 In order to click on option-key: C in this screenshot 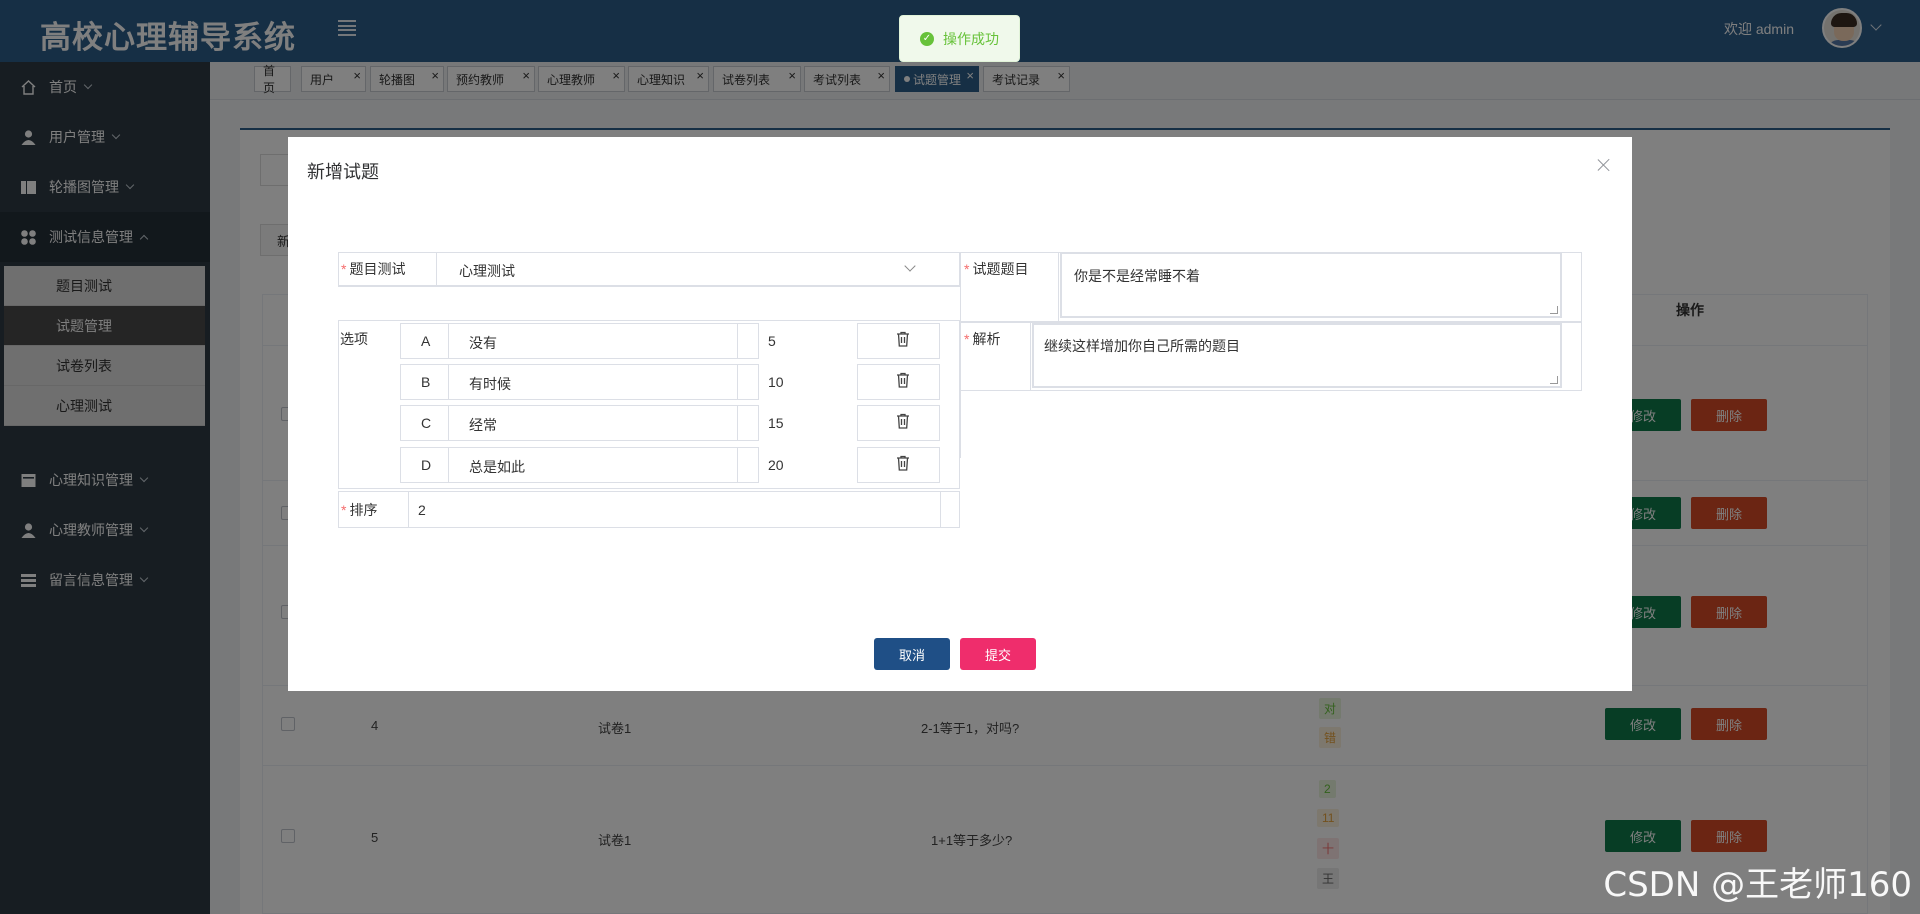, I will do `click(426, 423)`.